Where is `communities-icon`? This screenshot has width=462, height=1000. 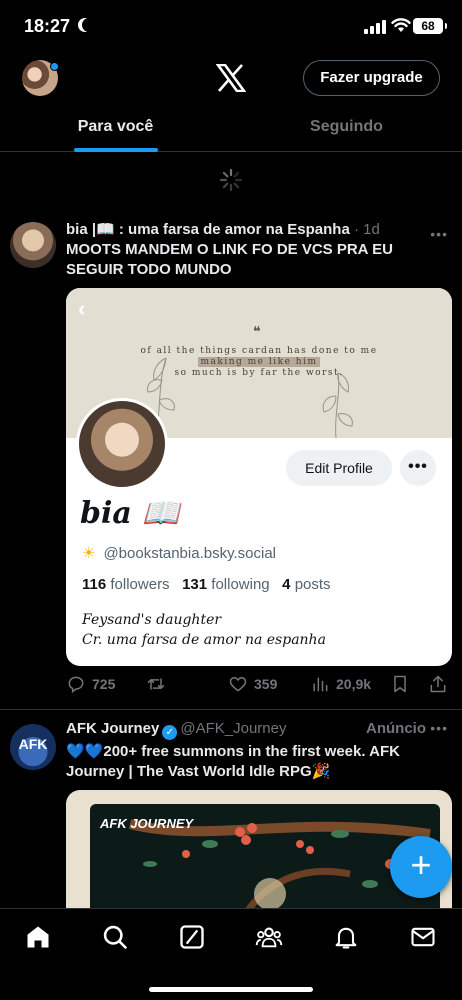 communities-icon is located at coordinates (269, 937).